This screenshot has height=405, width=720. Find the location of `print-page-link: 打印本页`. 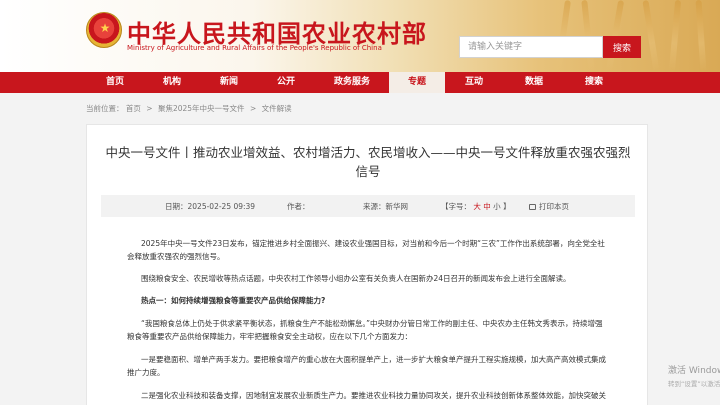

print-page-link: 打印本页 is located at coordinates (549, 206).